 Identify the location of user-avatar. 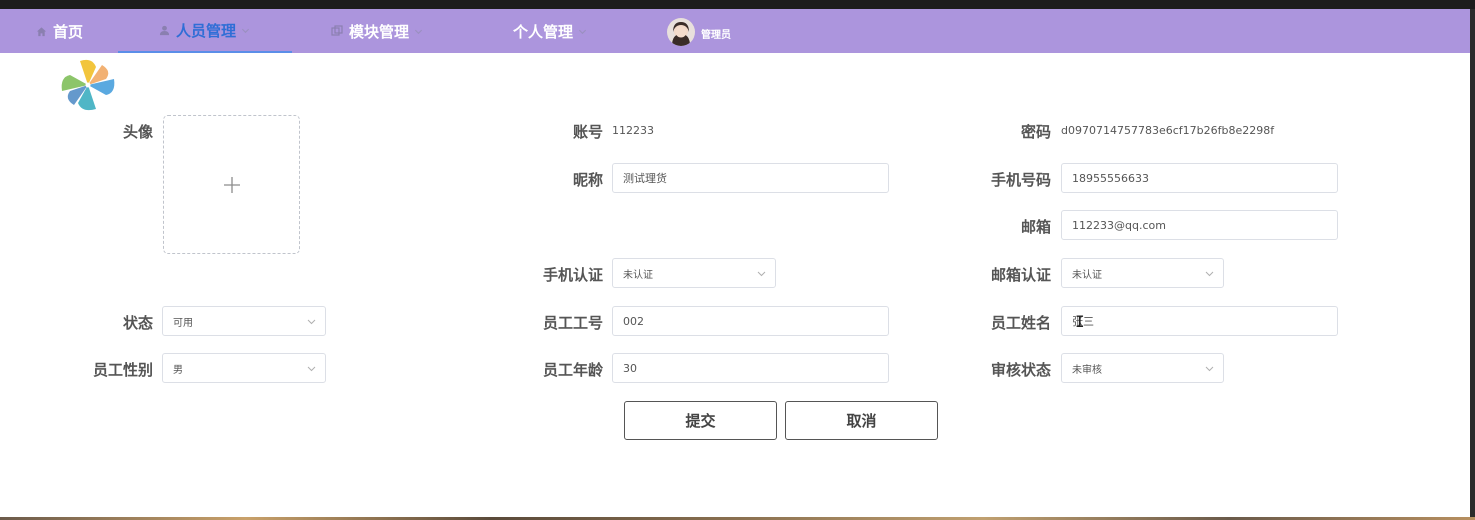
(681, 32).